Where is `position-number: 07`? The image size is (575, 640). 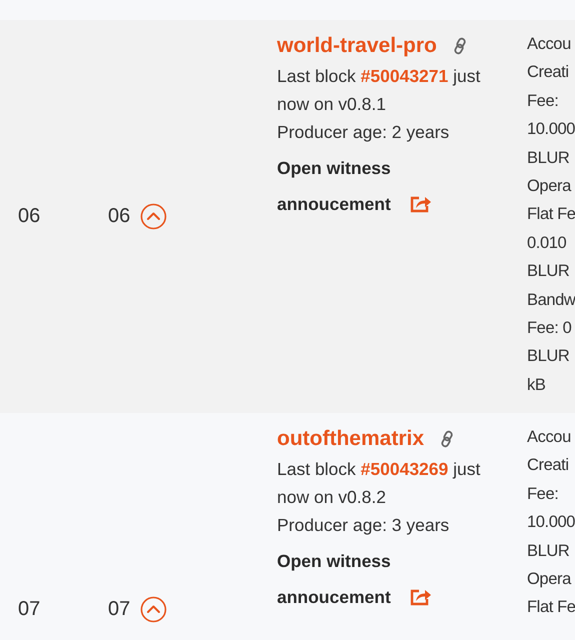 position-number: 07 is located at coordinates (119, 609).